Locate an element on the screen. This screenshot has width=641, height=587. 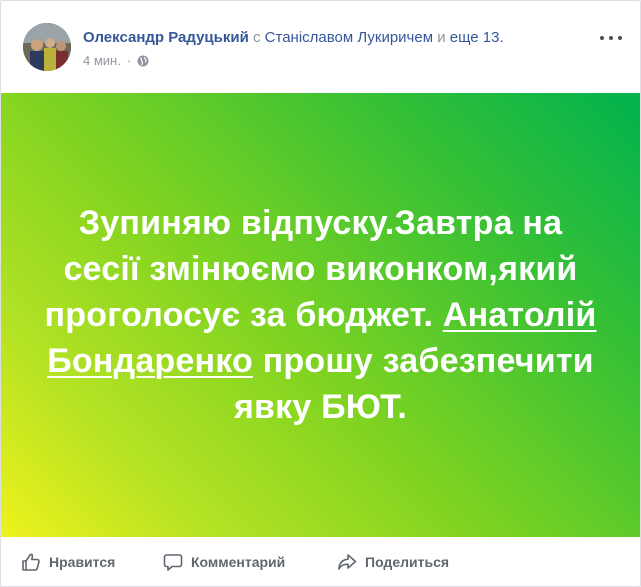
avatar-photo is located at coordinates (47, 47).